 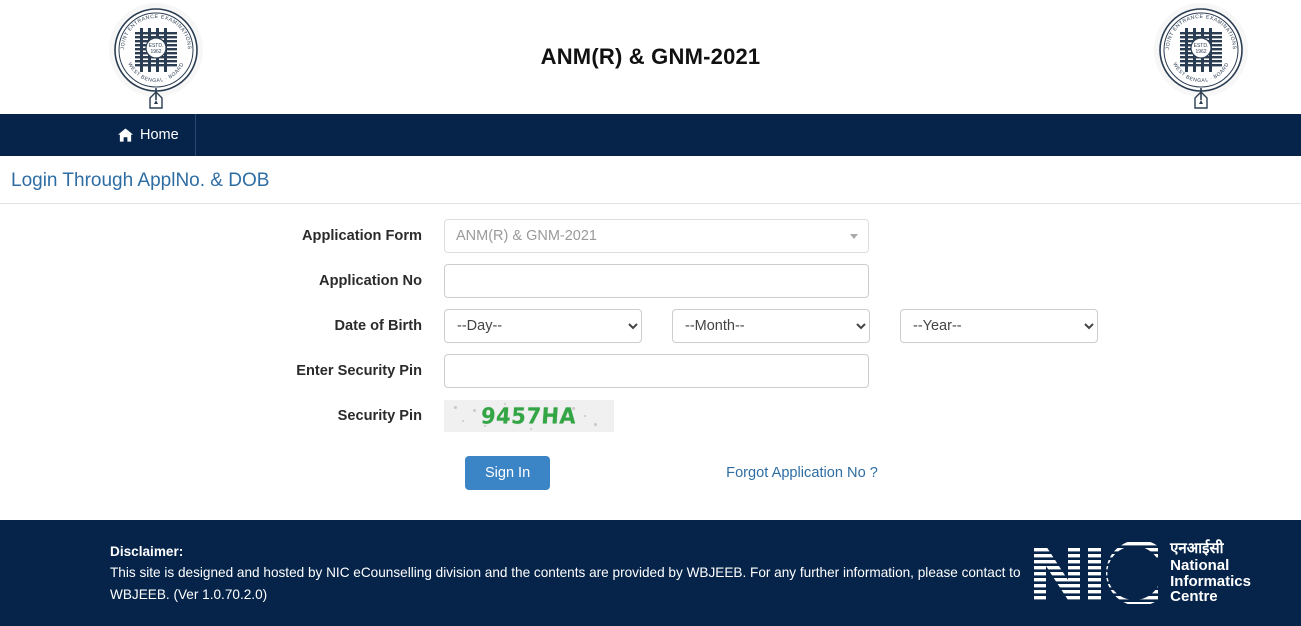 I want to click on row-enter-security-pin: Enter Security Pin, so click(x=650, y=371).